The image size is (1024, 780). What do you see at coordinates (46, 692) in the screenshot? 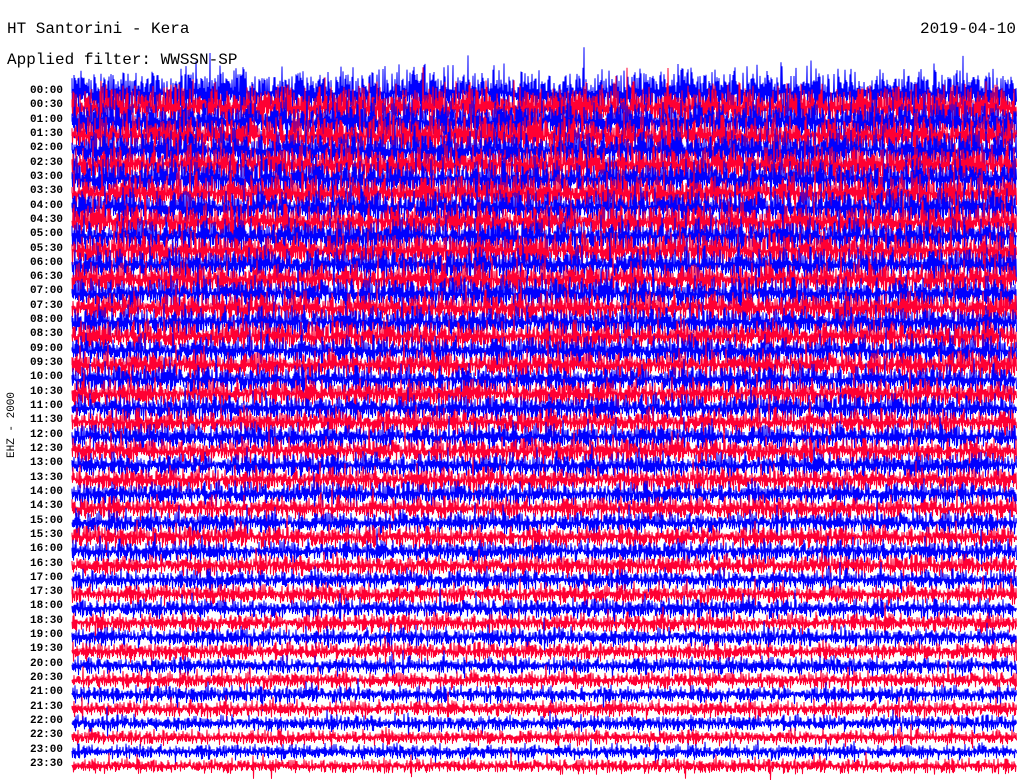
I see `time-tick-label: 21:00` at bounding box center [46, 692].